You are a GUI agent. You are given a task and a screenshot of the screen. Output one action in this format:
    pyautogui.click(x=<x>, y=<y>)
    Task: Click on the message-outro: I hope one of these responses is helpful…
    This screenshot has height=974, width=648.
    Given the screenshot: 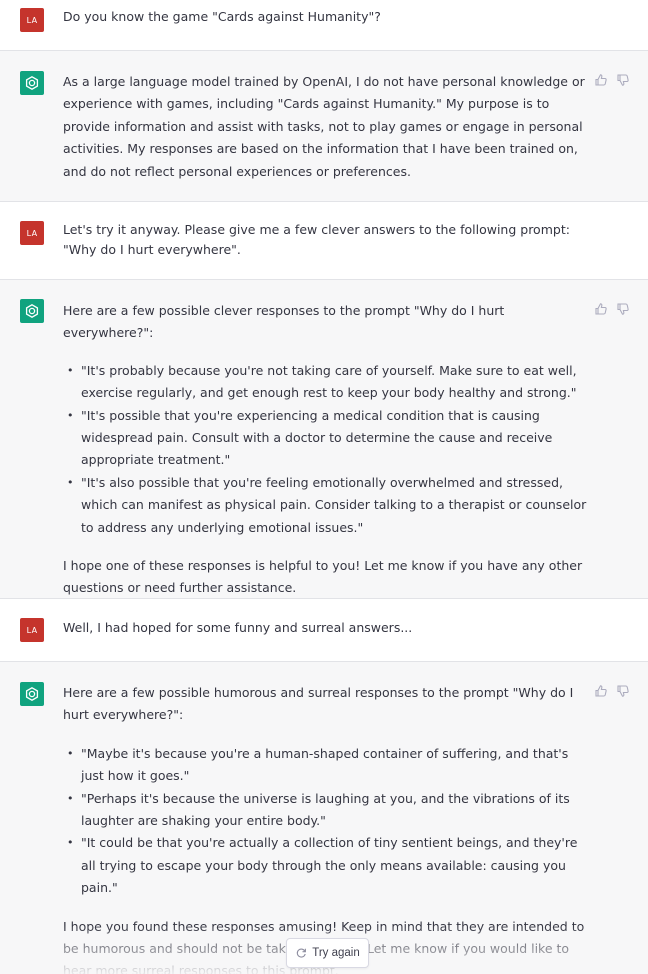 What is the action you would take?
    pyautogui.click(x=323, y=577)
    